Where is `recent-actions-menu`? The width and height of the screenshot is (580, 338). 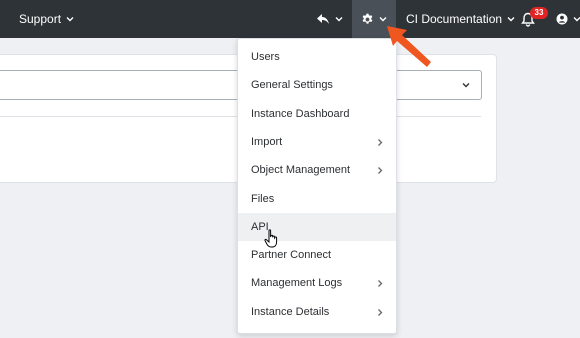 recent-actions-menu is located at coordinates (330, 19).